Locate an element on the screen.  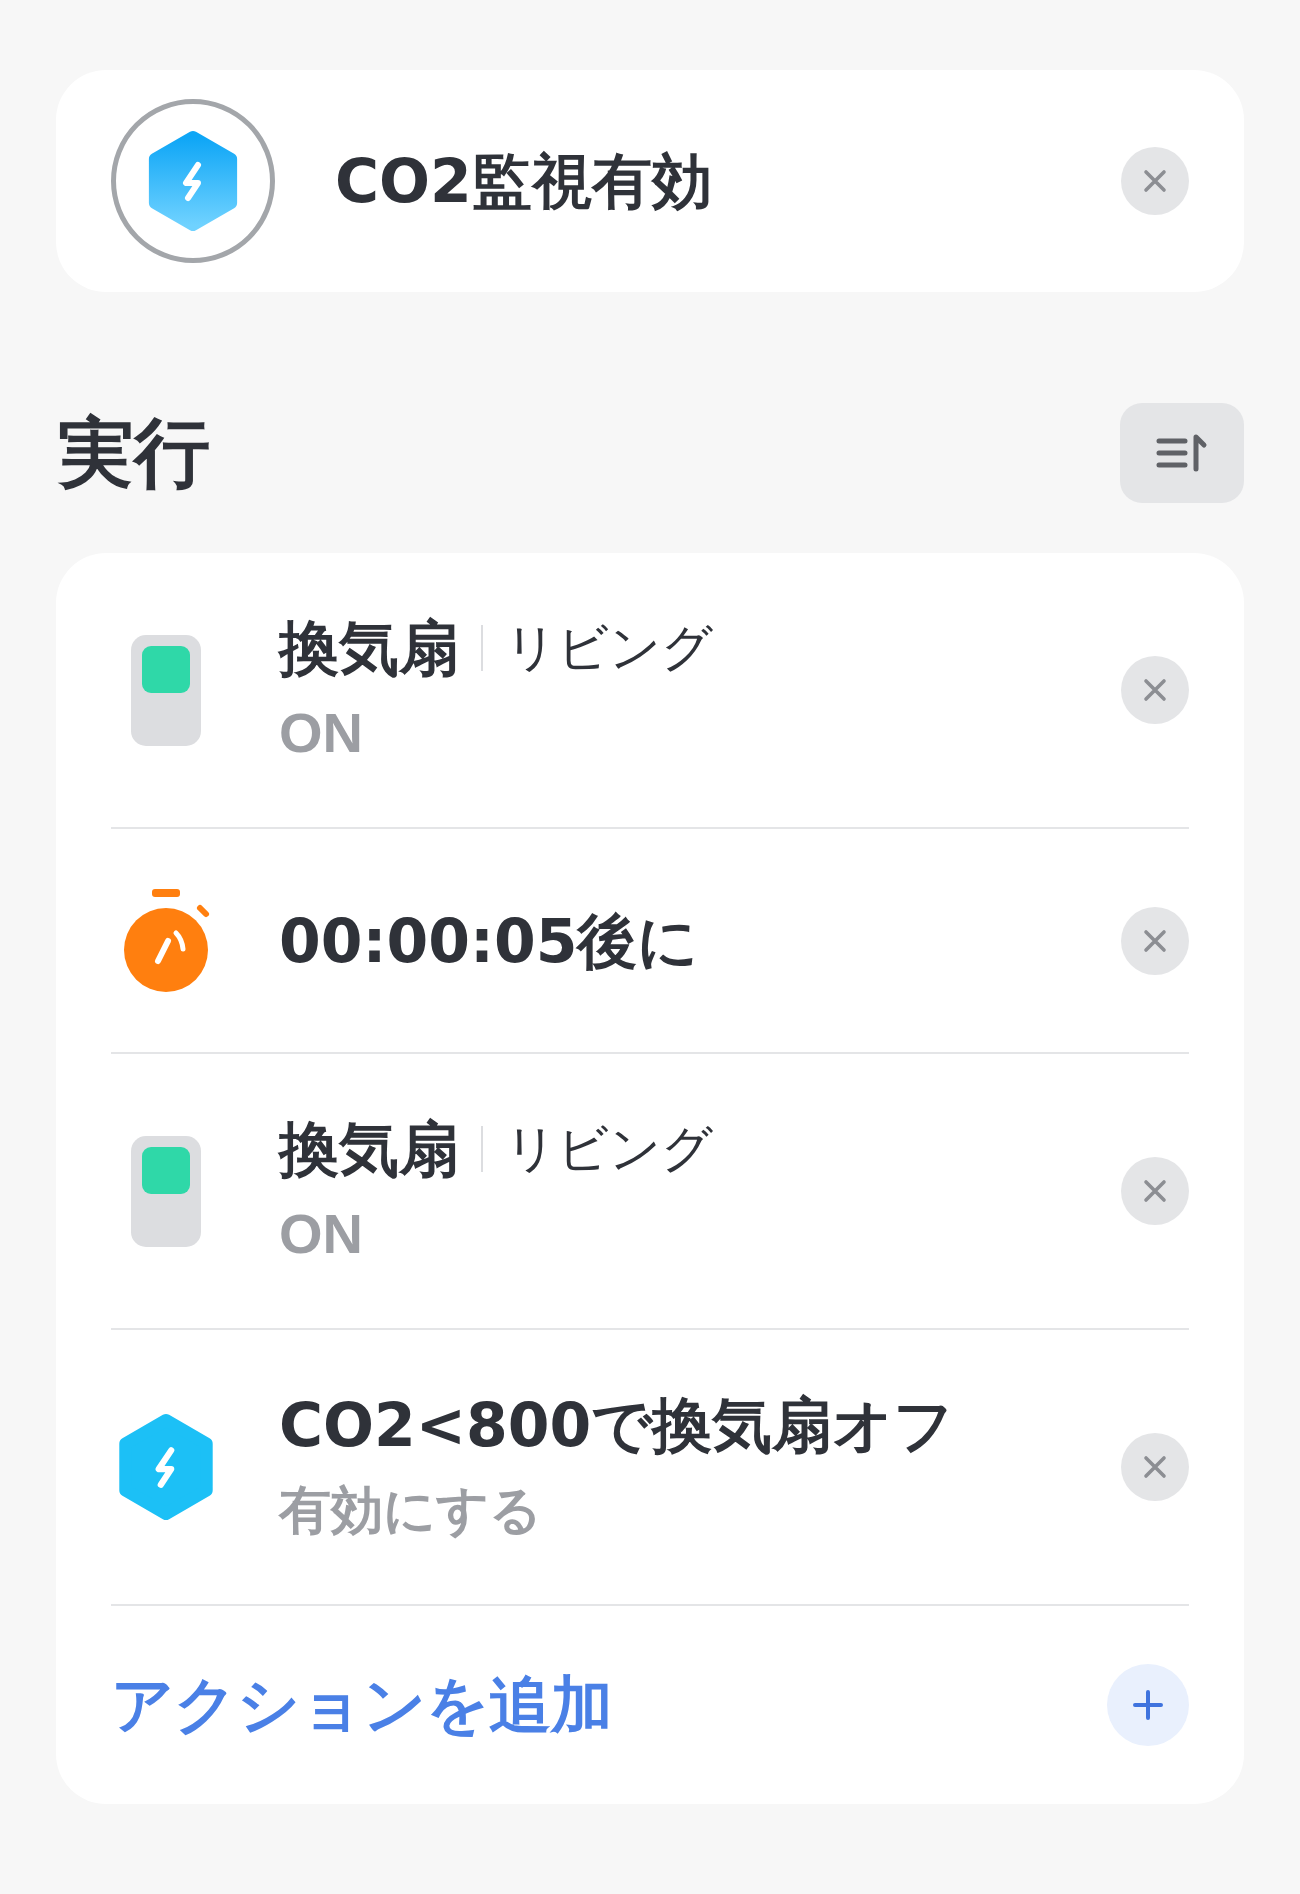
scene-action: 有効にする is located at coordinates (410, 1510).